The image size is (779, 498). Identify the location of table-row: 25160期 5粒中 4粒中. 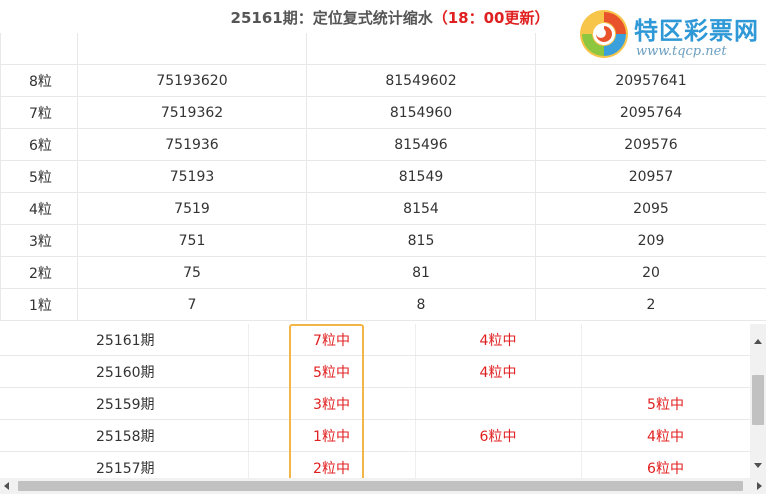
(375, 371).